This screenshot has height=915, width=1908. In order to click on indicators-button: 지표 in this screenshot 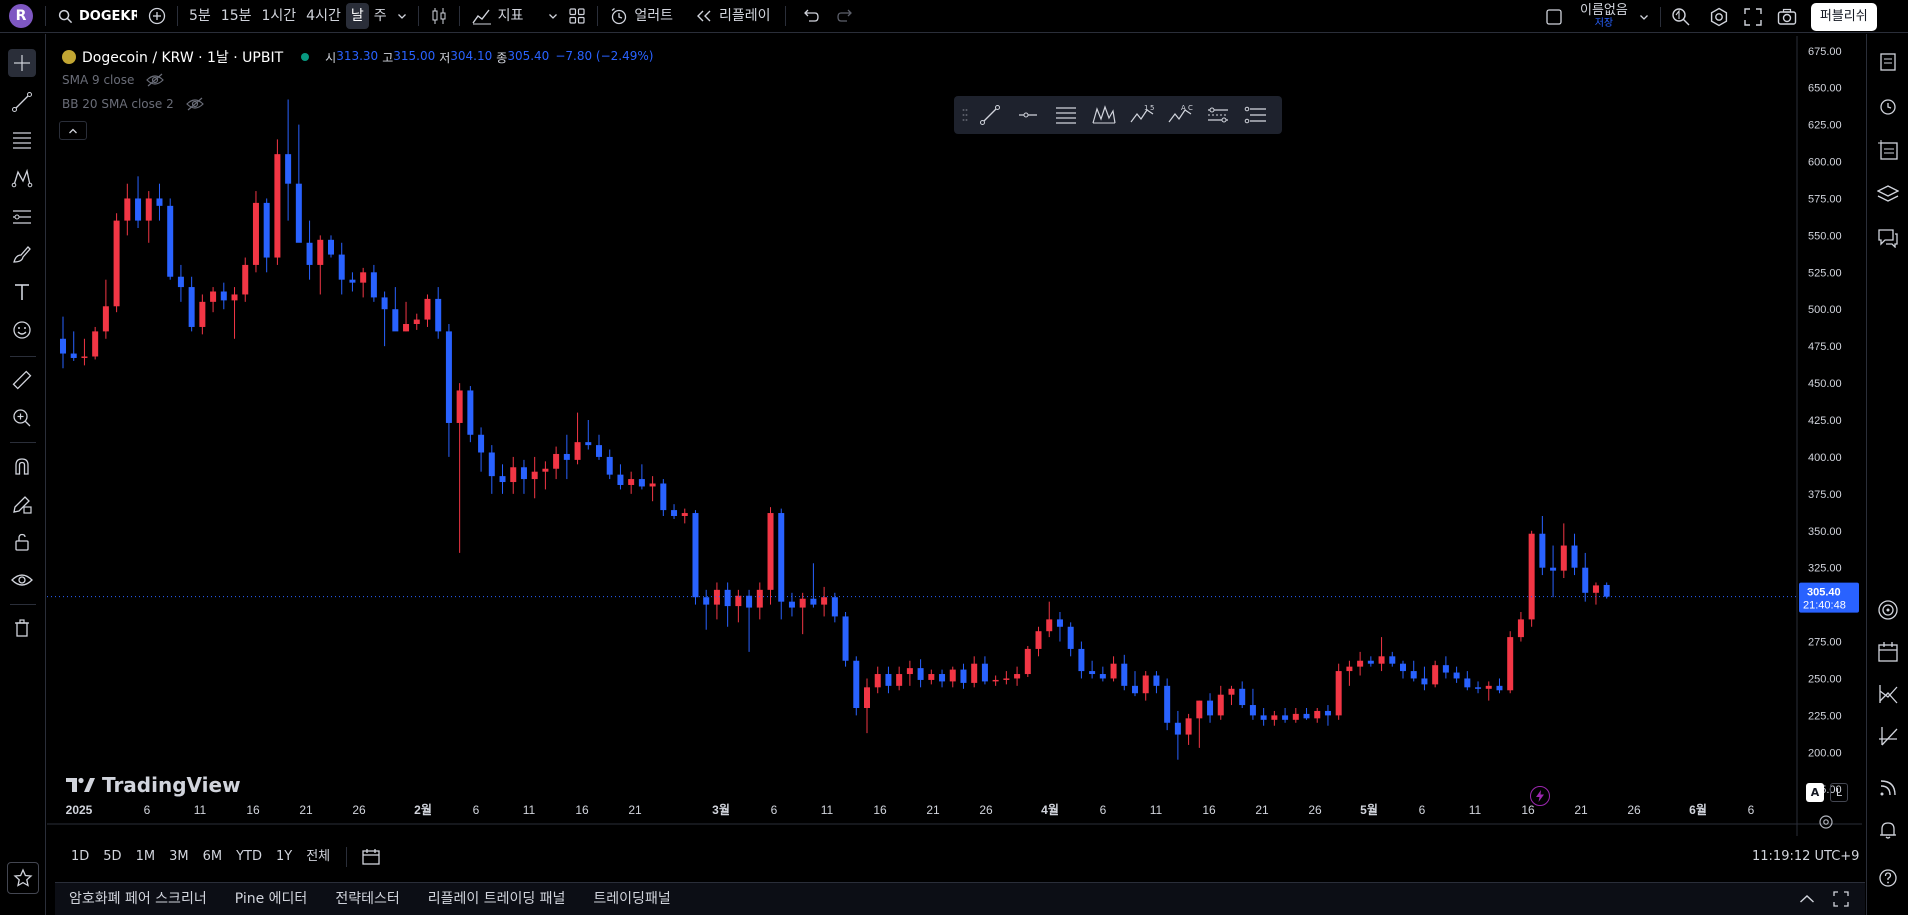, I will do `click(498, 16)`.